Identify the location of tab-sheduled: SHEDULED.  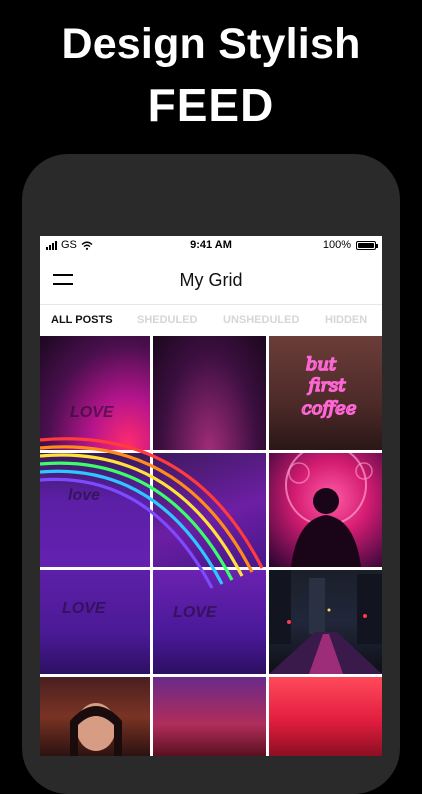
(167, 320).